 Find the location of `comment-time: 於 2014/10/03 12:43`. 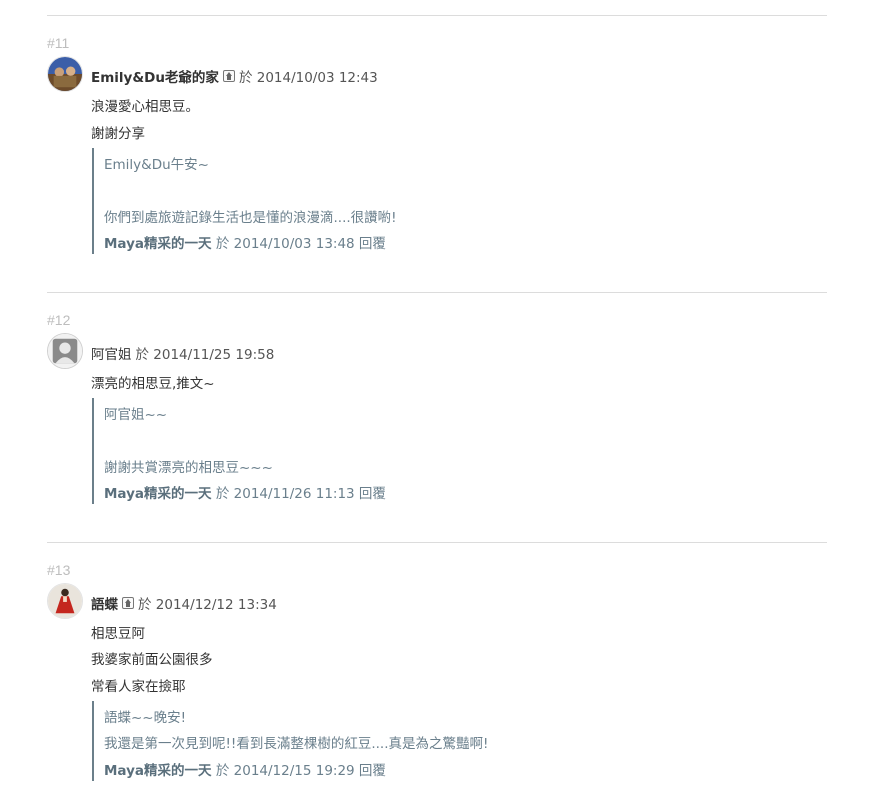

comment-time: 於 2014/10/03 12:43 is located at coordinates (308, 78).